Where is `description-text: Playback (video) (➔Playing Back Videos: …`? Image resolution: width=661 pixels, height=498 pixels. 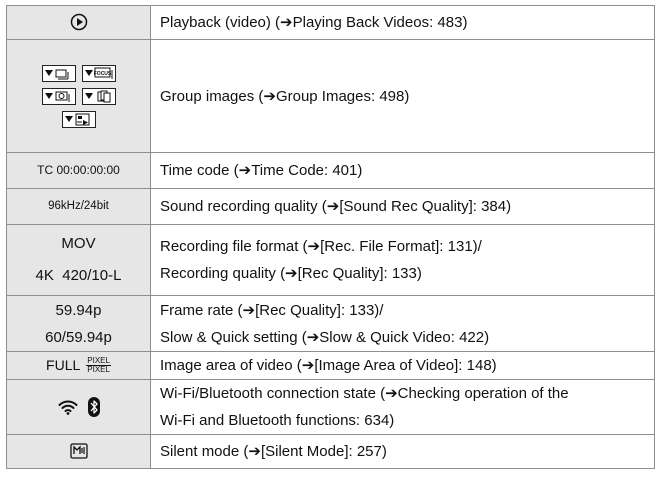
description-text: Playback (video) (➔Playing Back Videos: … is located at coordinates (314, 22).